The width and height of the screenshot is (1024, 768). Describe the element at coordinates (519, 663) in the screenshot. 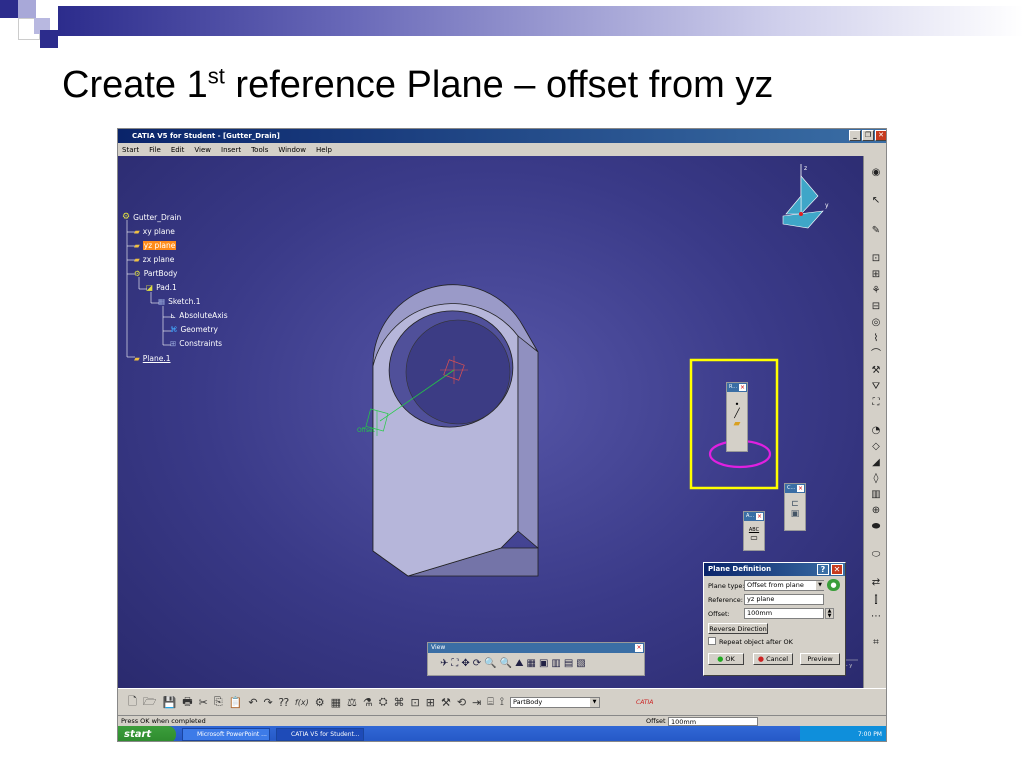

I see `normal-view-icon: ⛰` at that location.